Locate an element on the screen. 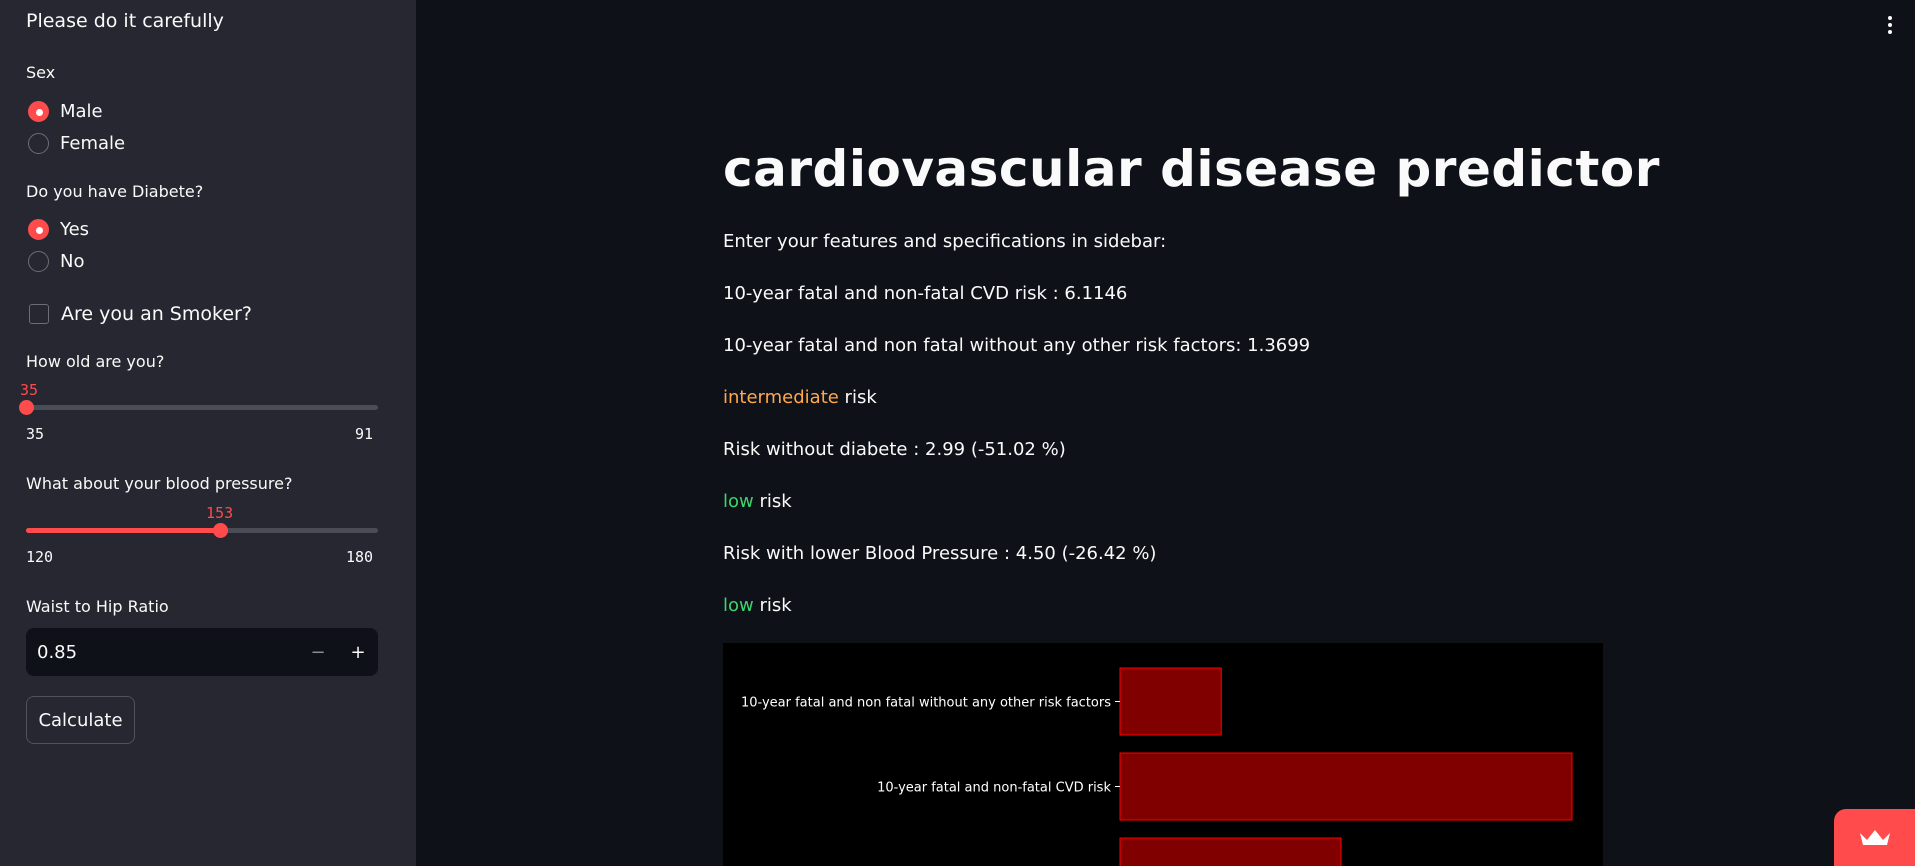 Image resolution: width=1915 pixels, height=866 pixels. age-slider-thumb is located at coordinates (26, 407).